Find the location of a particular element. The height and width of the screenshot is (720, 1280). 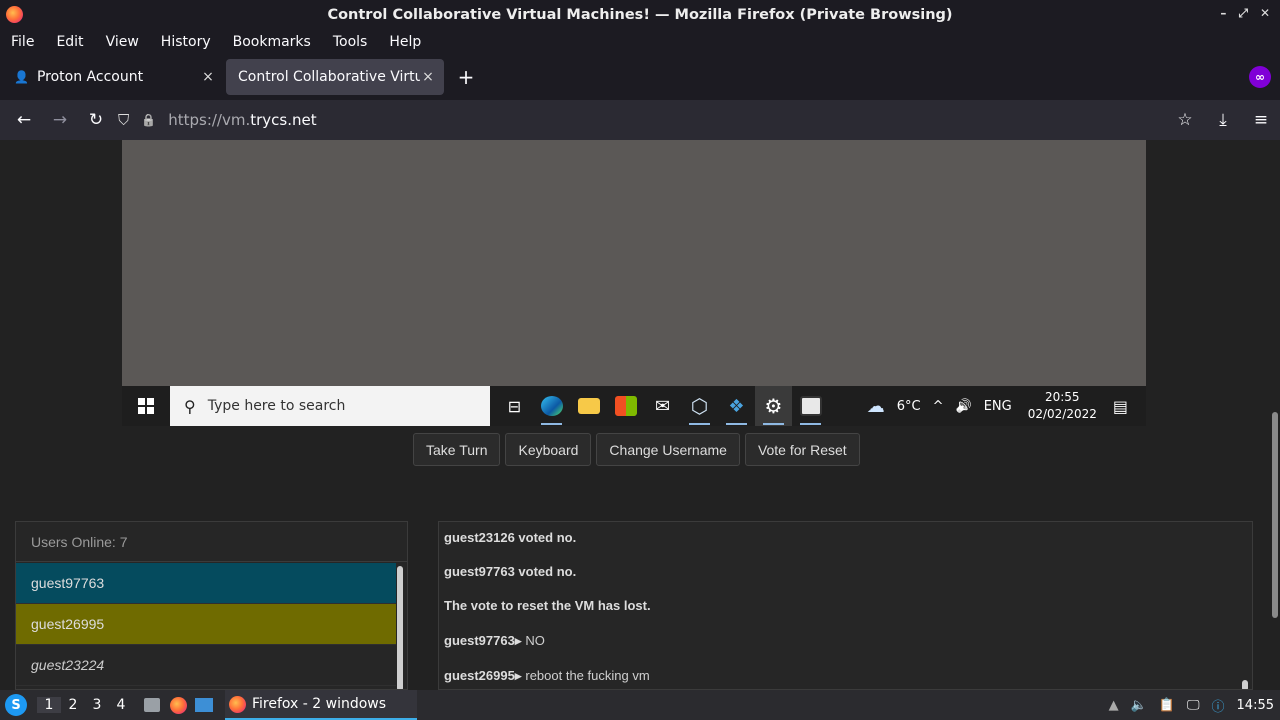

vm-clock: 20:55 02/02/2022 is located at coordinates (1062, 406).